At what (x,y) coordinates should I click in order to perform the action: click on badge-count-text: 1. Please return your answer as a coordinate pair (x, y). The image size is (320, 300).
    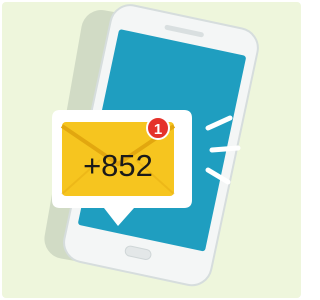
    Looking at the image, I should click on (158, 129).